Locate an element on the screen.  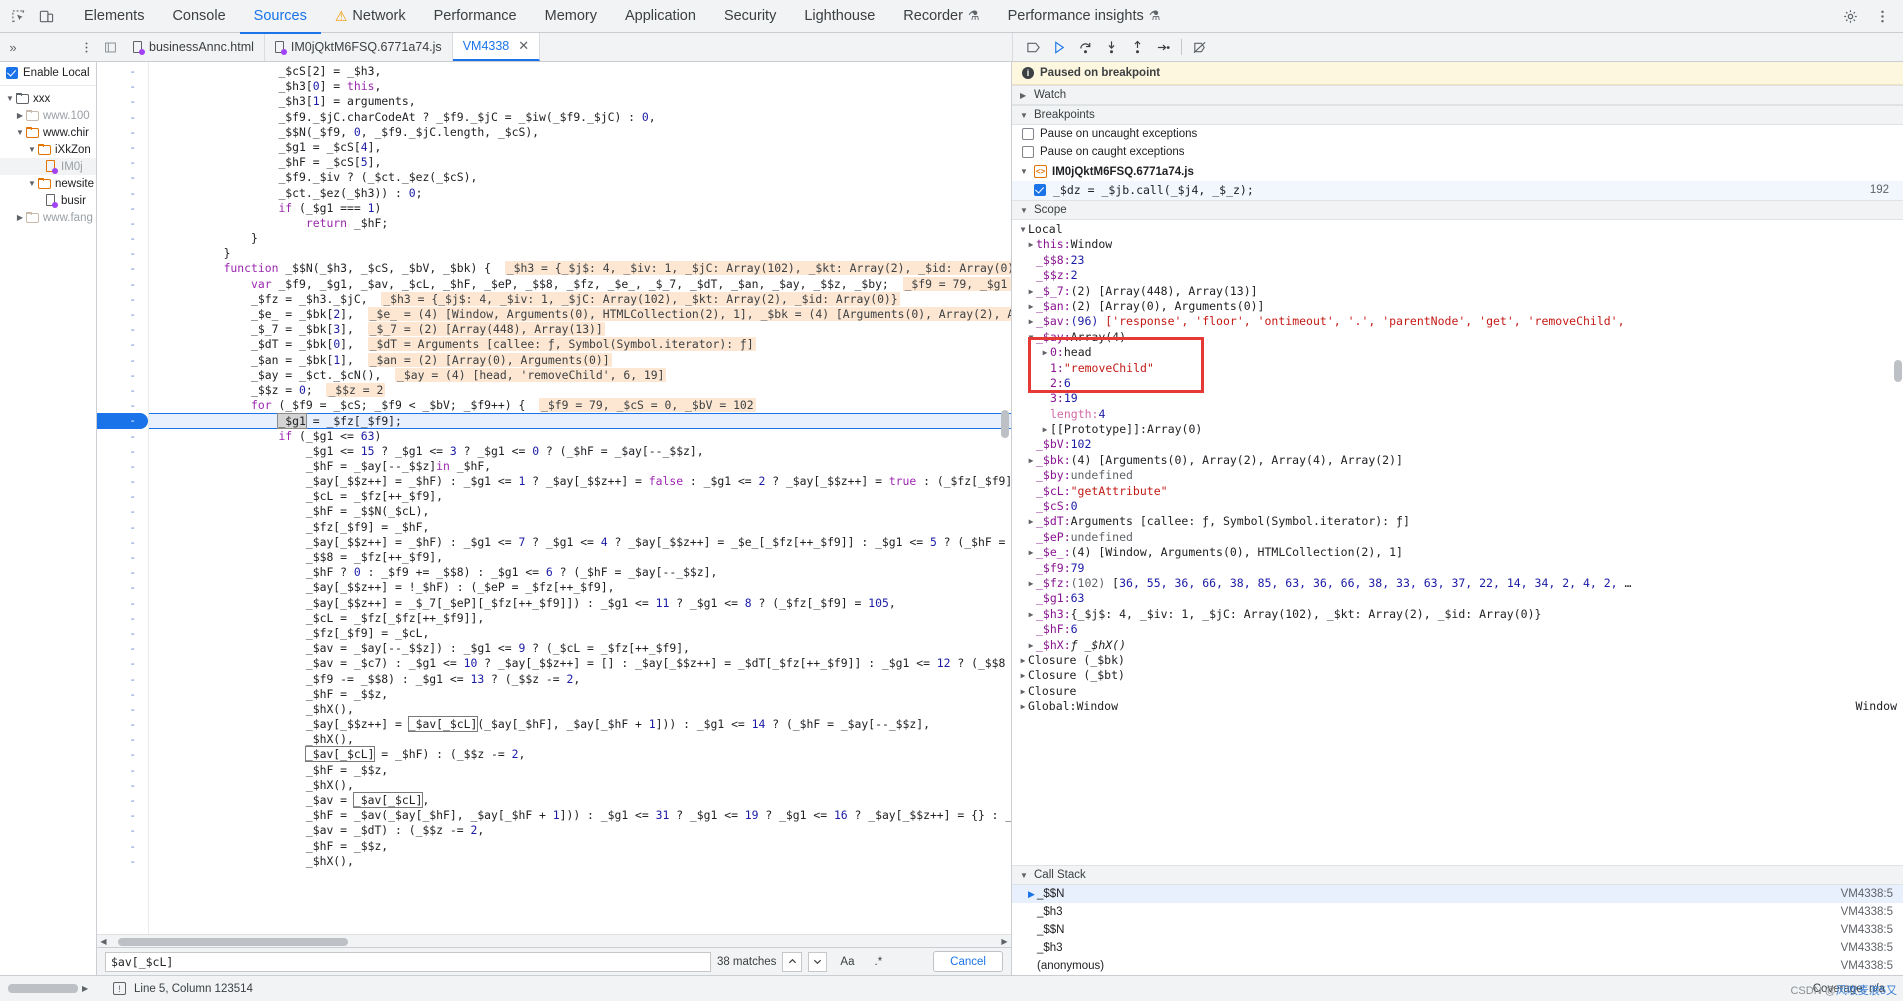
code-line: _$h3[0] = this, is located at coordinates (580, 86).